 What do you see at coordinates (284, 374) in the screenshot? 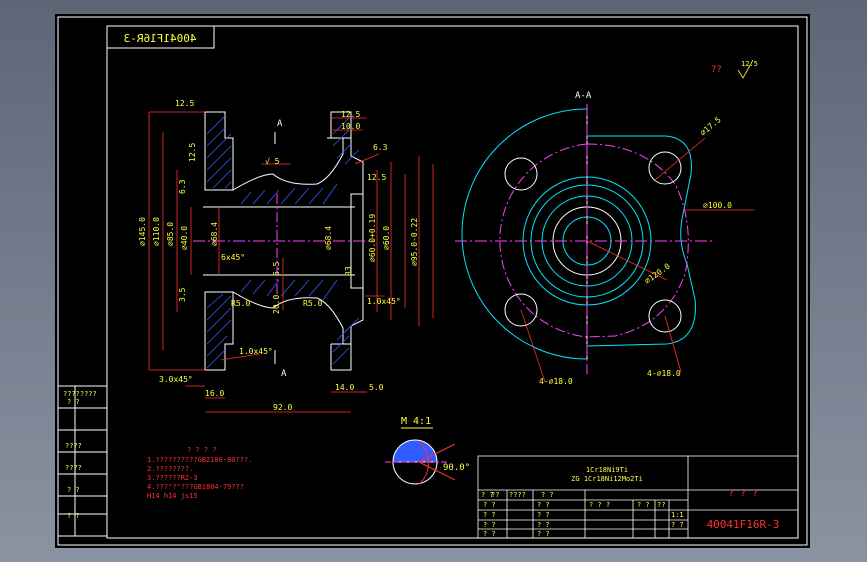
I see `cut-label-bottom: A` at bounding box center [284, 374].